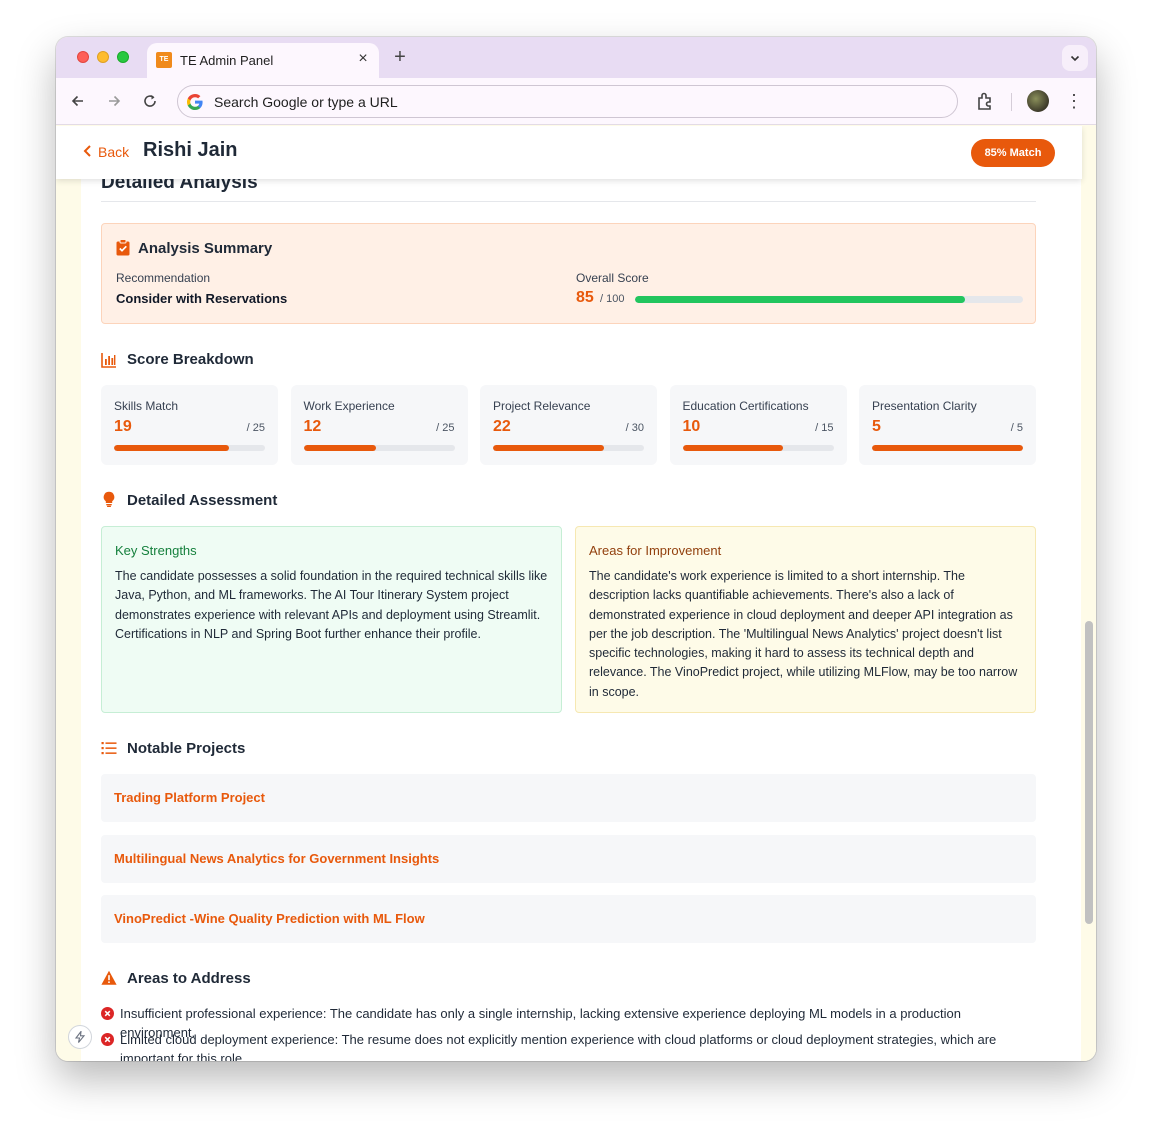 Image resolution: width=1152 pixels, height=1135 pixels. I want to click on score-card-max: / 30, so click(634, 428).